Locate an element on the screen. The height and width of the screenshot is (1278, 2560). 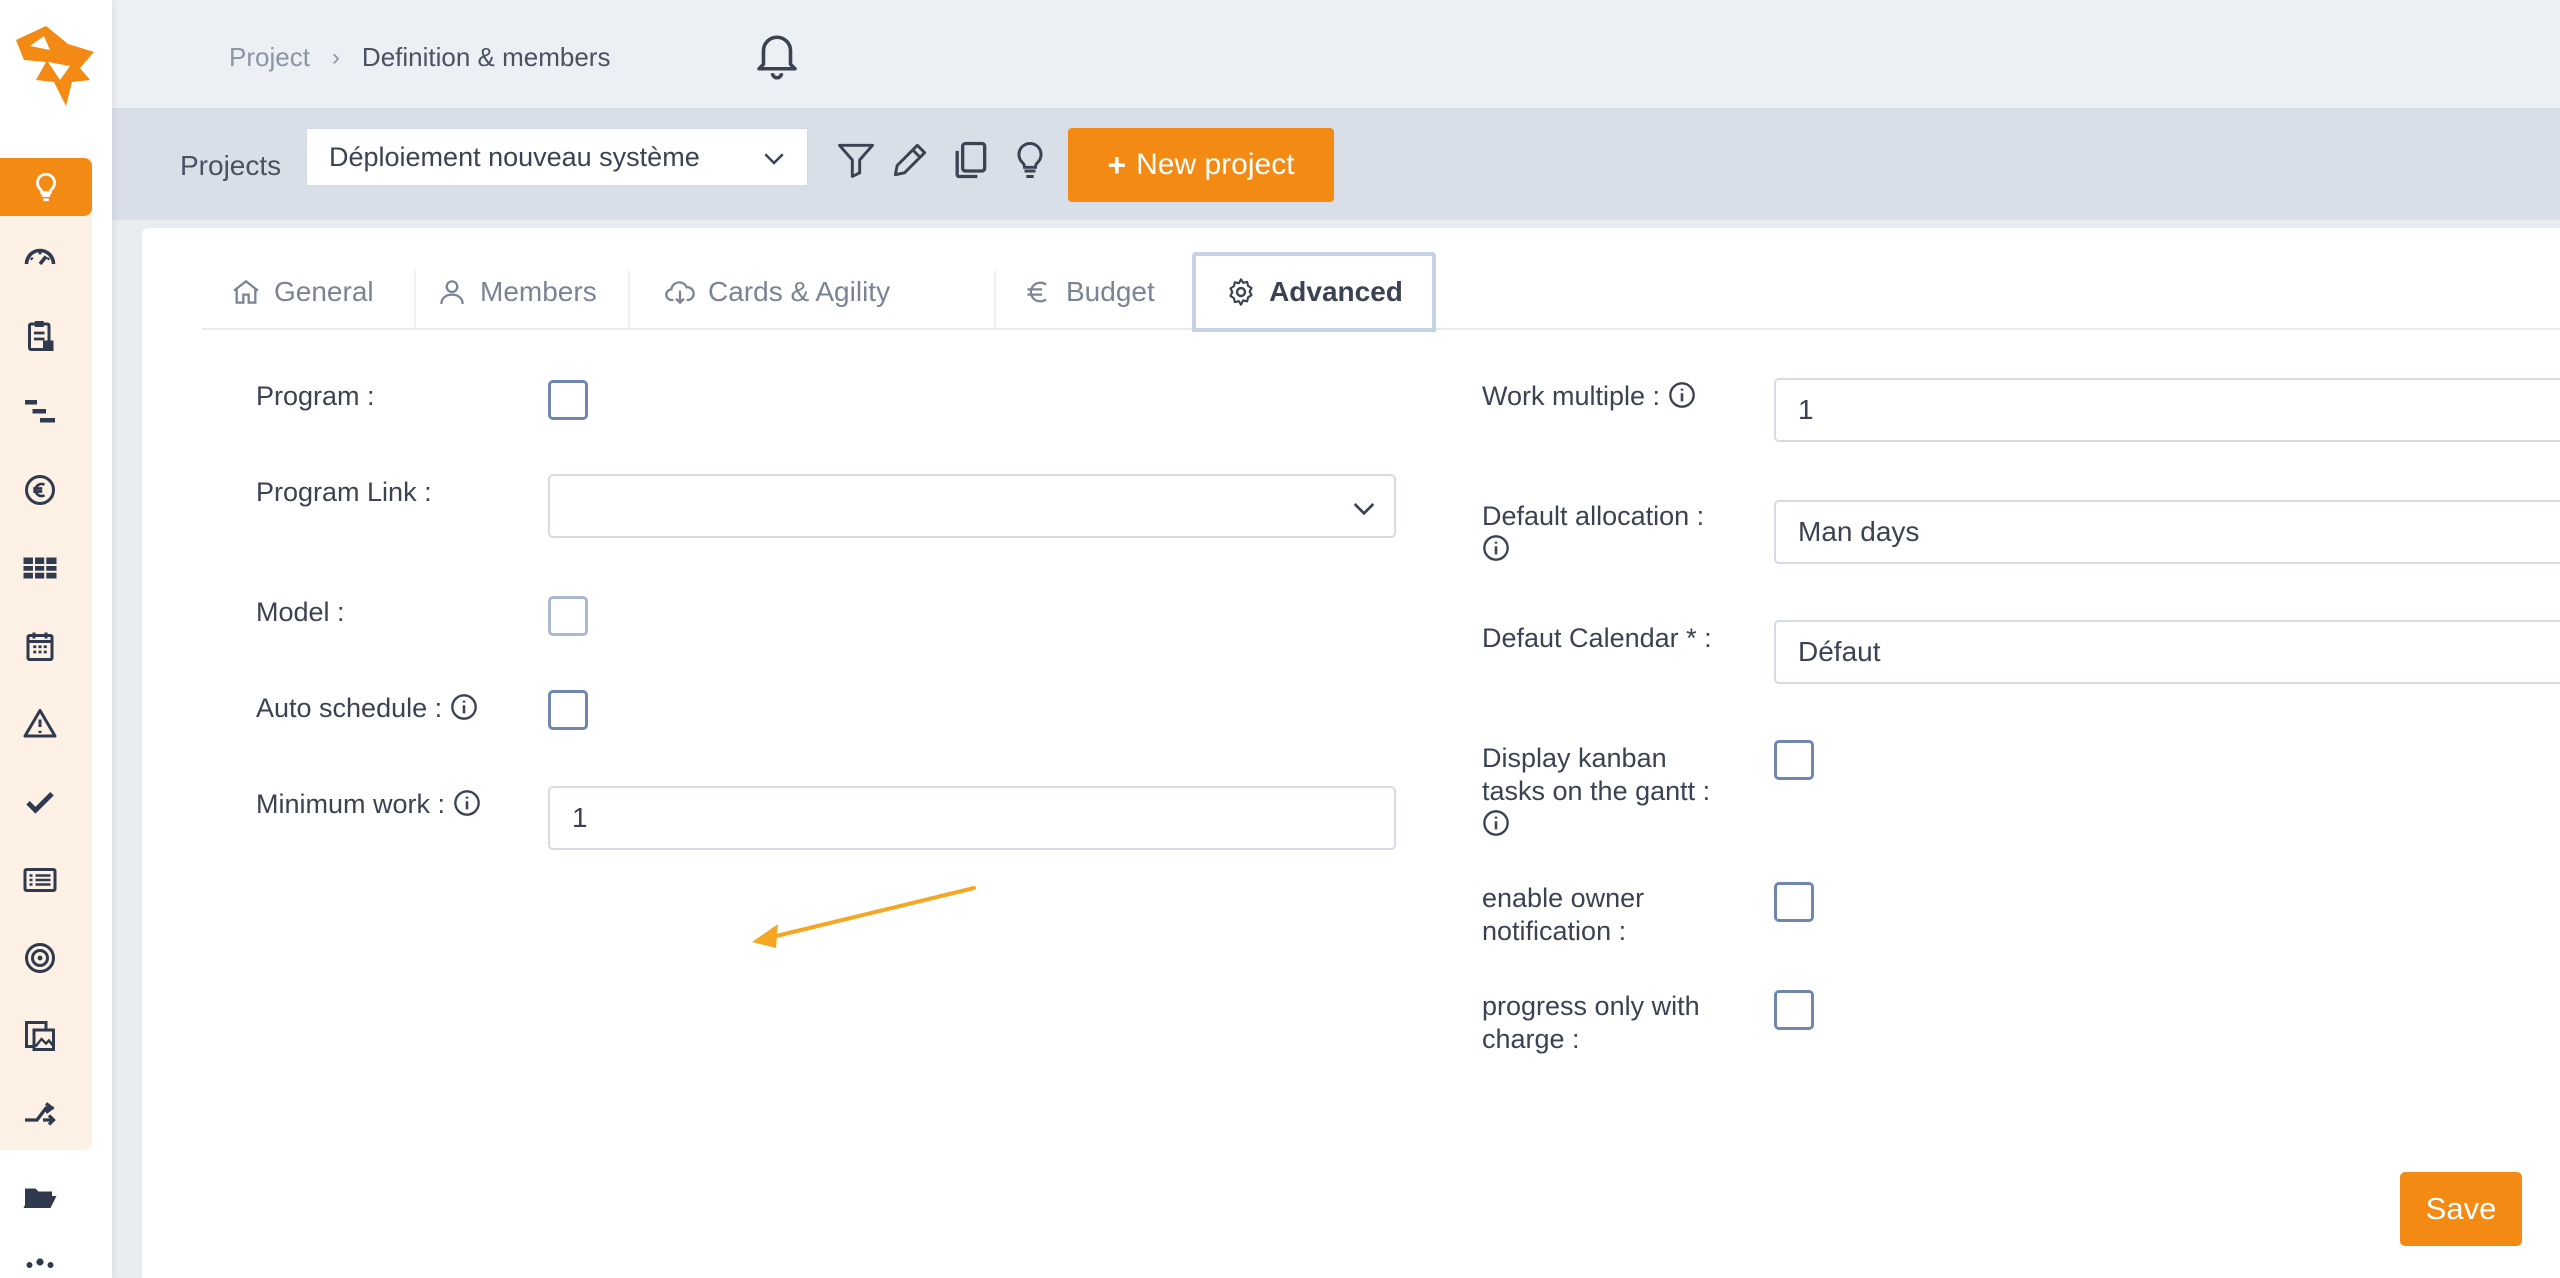
model-checkbox is located at coordinates (568, 616).